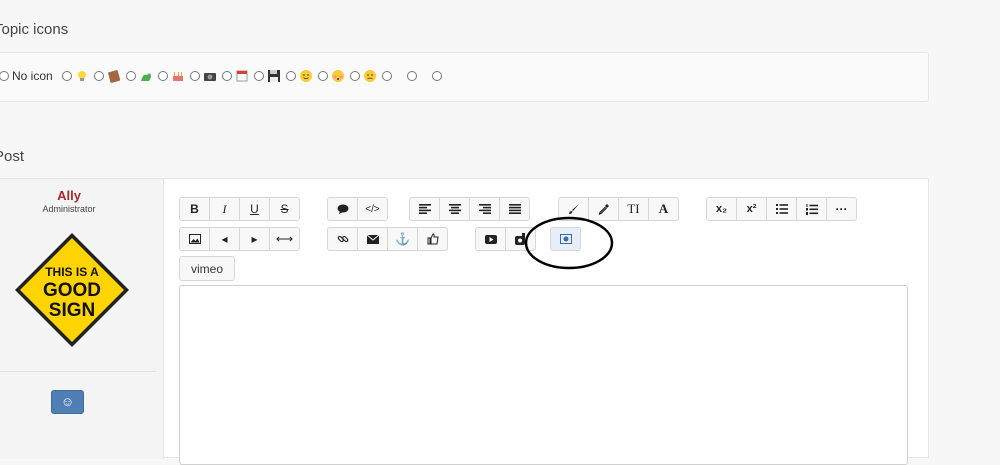 This screenshot has width=1000, height=465. I want to click on topic-icon-option-lightbulb, so click(76, 76).